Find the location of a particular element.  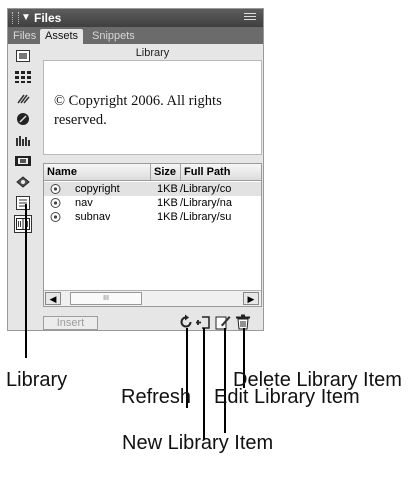

tab-files: Files is located at coordinates (24, 36).